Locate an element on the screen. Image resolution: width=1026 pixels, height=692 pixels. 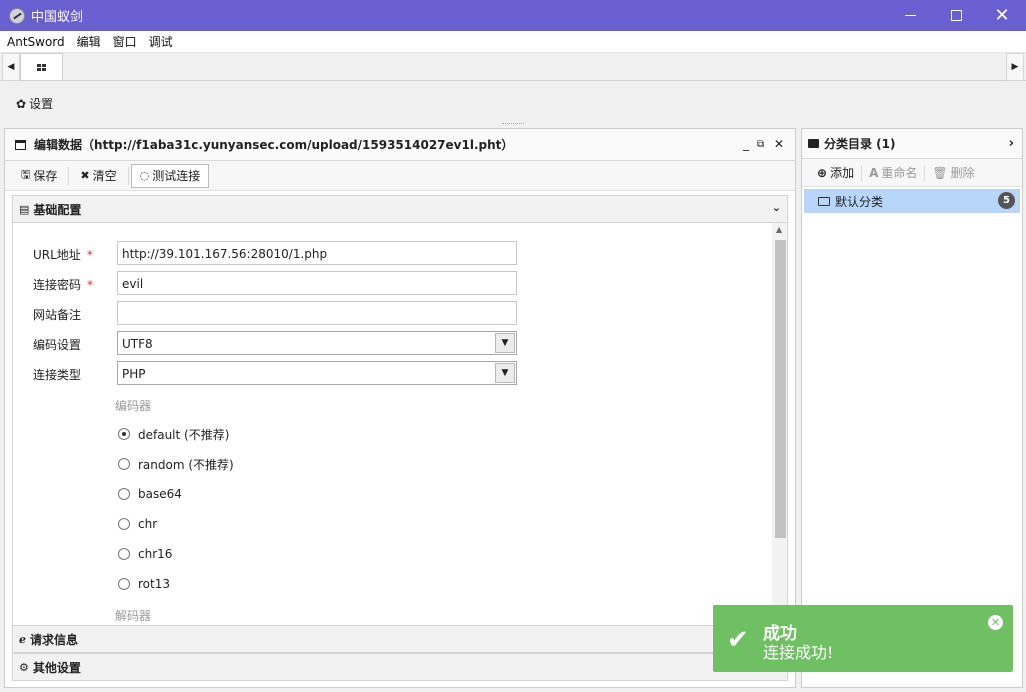
note-row: 网站备注 is located at coordinates (273, 313).